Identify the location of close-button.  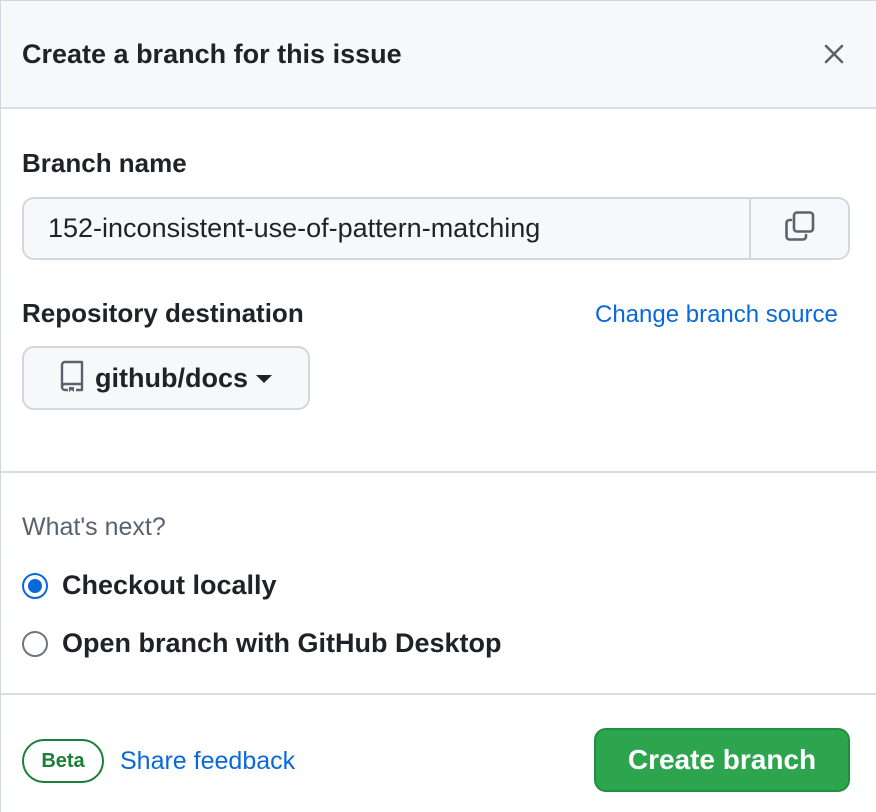
(834, 56).